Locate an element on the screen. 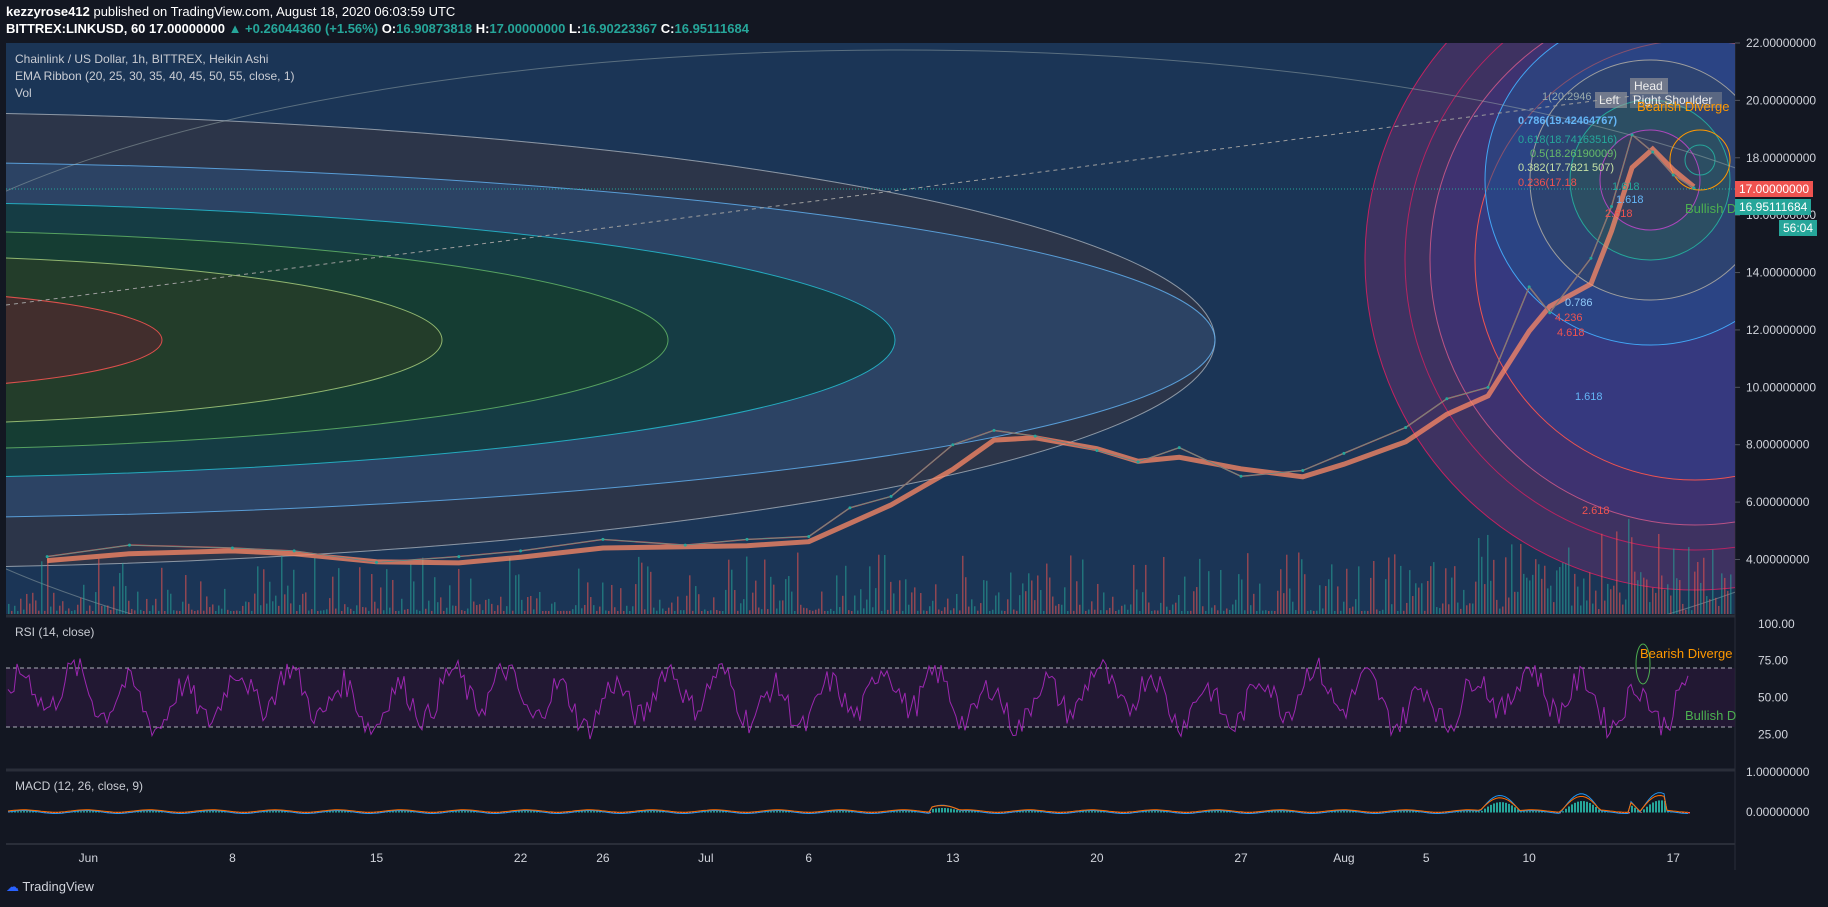  vol-legend: Vol is located at coordinates (23, 93).